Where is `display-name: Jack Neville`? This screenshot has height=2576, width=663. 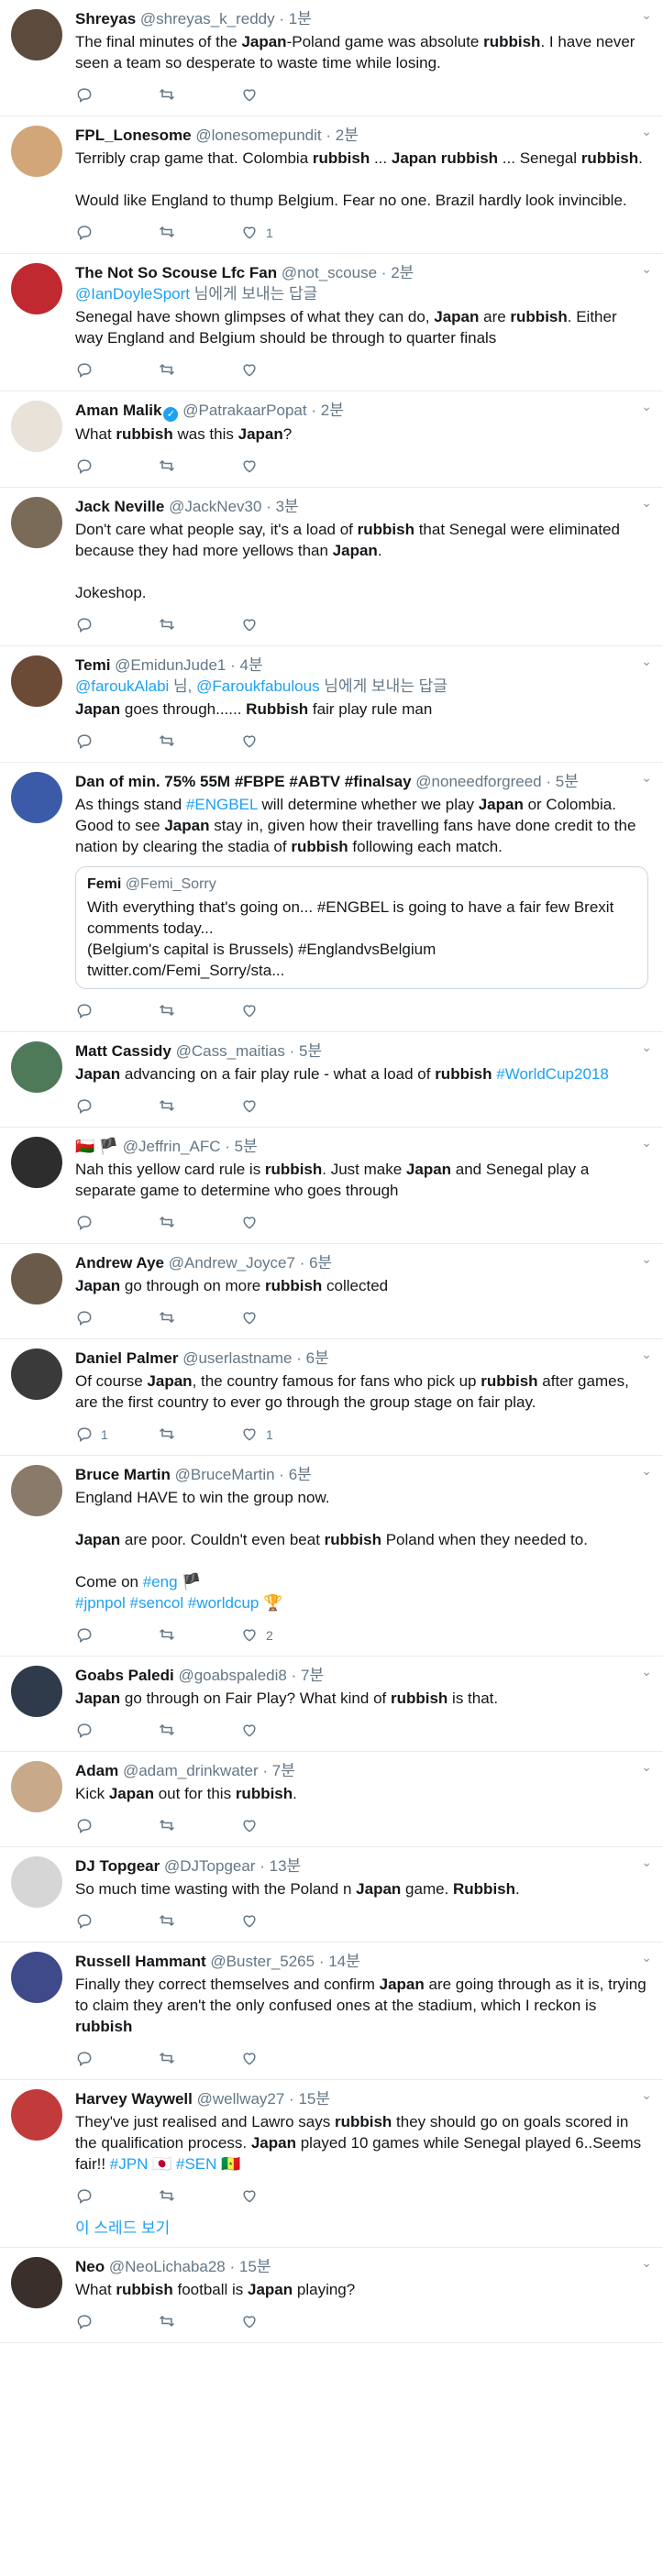
display-name: Jack Neville is located at coordinates (119, 506).